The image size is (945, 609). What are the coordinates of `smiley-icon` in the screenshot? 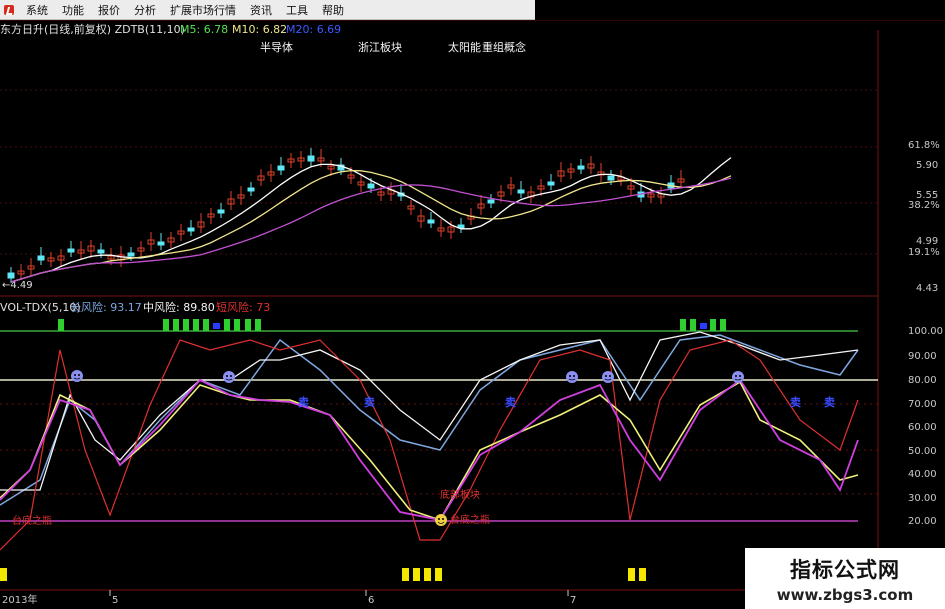 It's located at (441, 520).